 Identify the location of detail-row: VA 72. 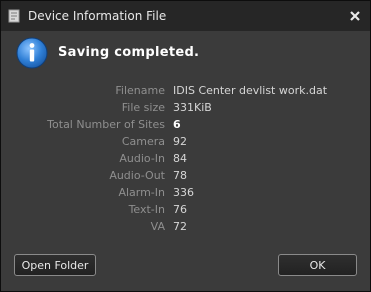
(185, 226).